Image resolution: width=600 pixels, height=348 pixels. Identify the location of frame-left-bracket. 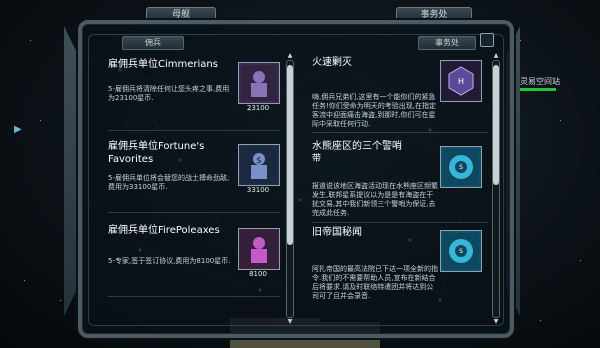
(71, 171).